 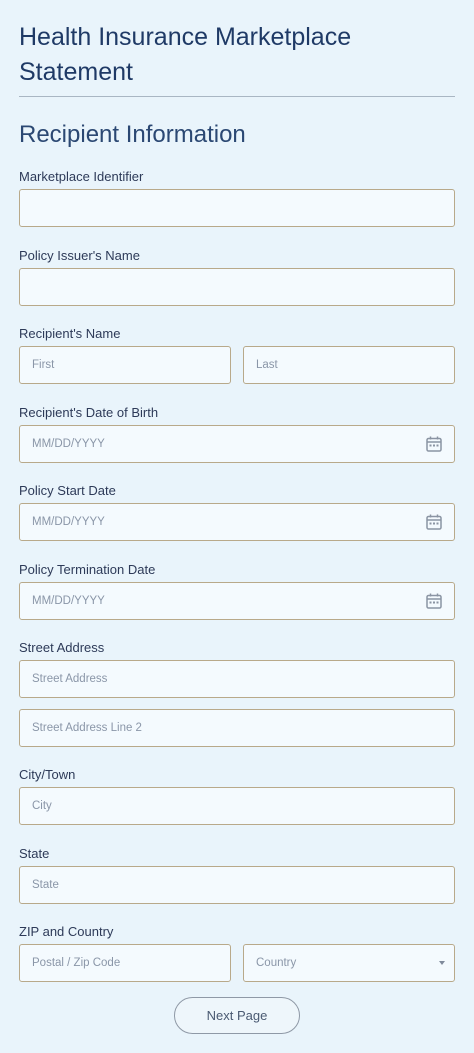 I want to click on title-divider, so click(x=237, y=96).